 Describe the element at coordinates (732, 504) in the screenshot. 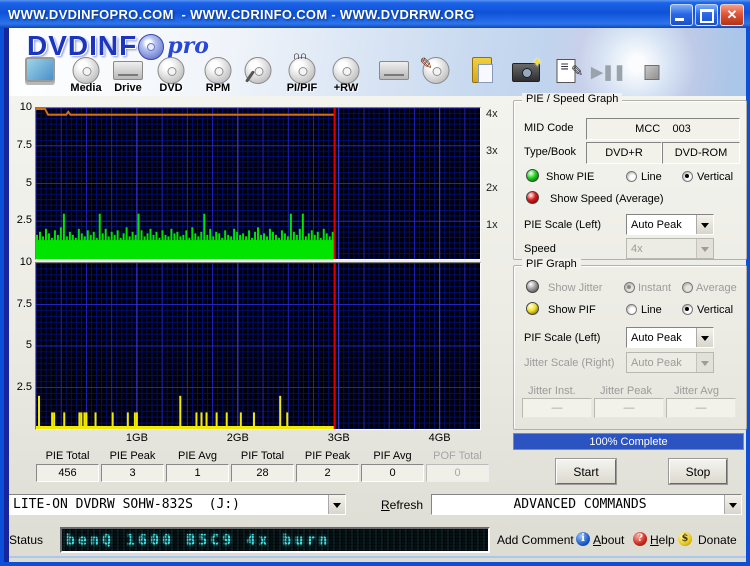

I see `advanced-commands-arrow` at that location.